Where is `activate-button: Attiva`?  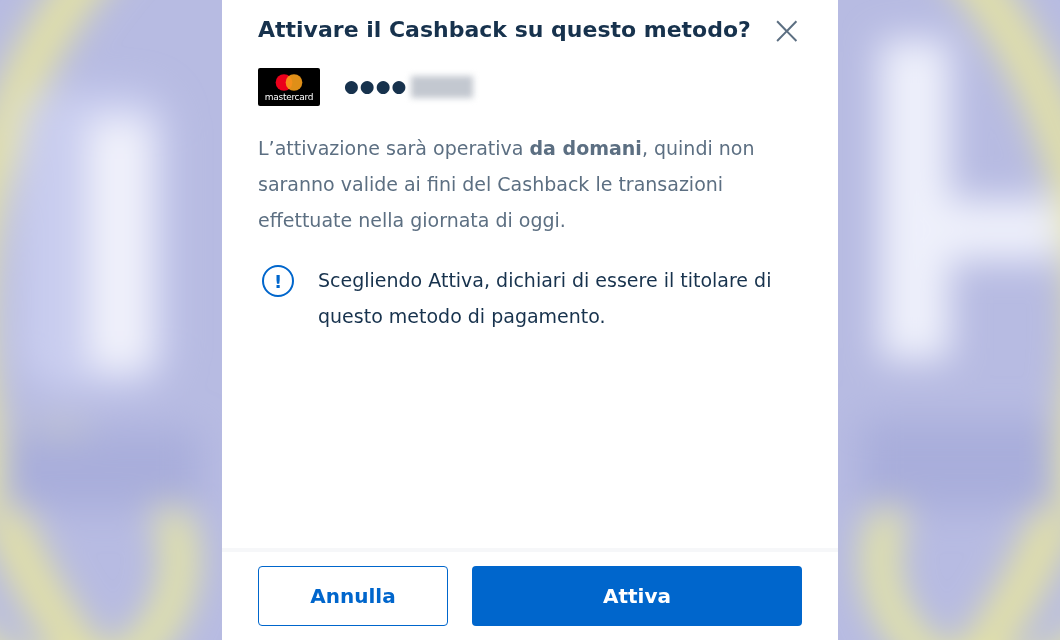 activate-button: Attiva is located at coordinates (637, 596).